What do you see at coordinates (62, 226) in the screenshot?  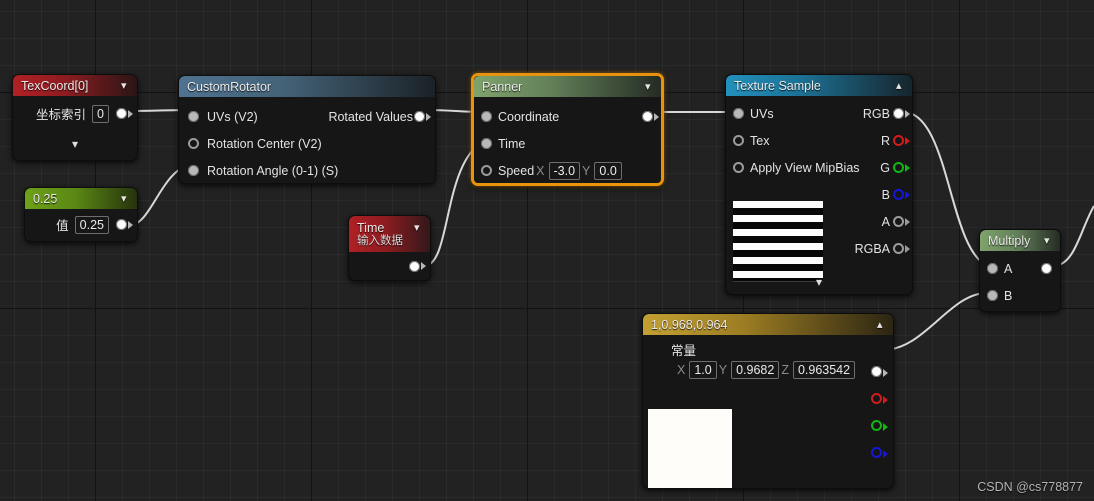 I see `constant-value-label: 值` at bounding box center [62, 226].